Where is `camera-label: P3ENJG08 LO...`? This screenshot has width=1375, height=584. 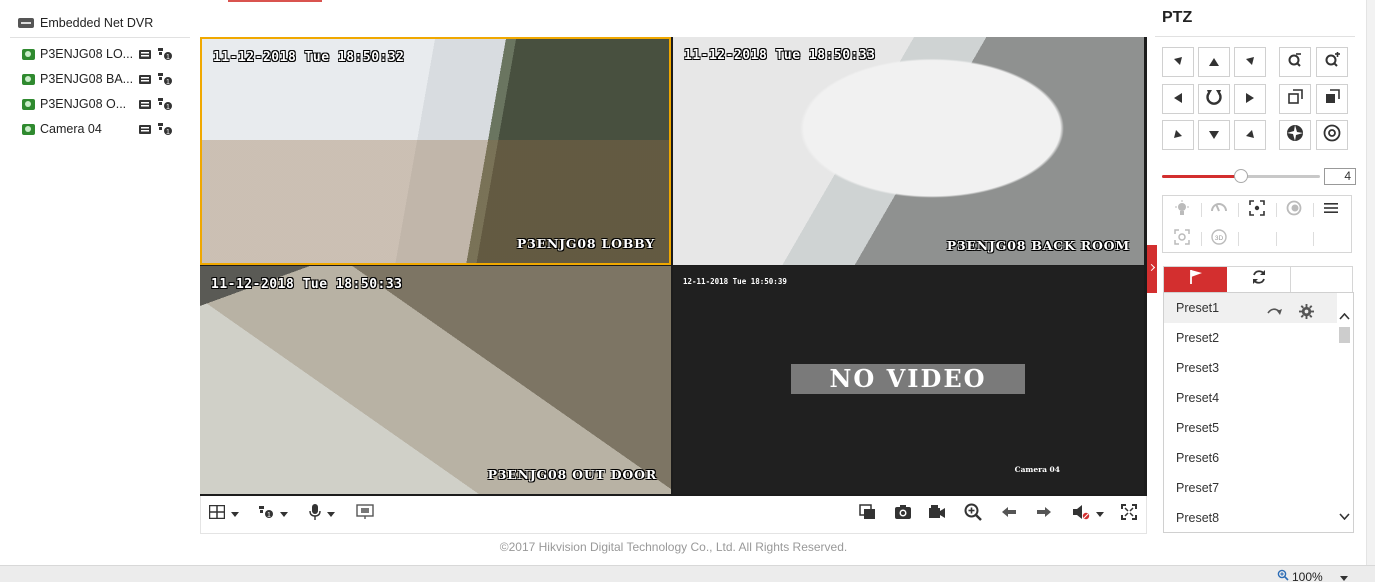 camera-label: P3ENJG08 LO... is located at coordinates (87, 54).